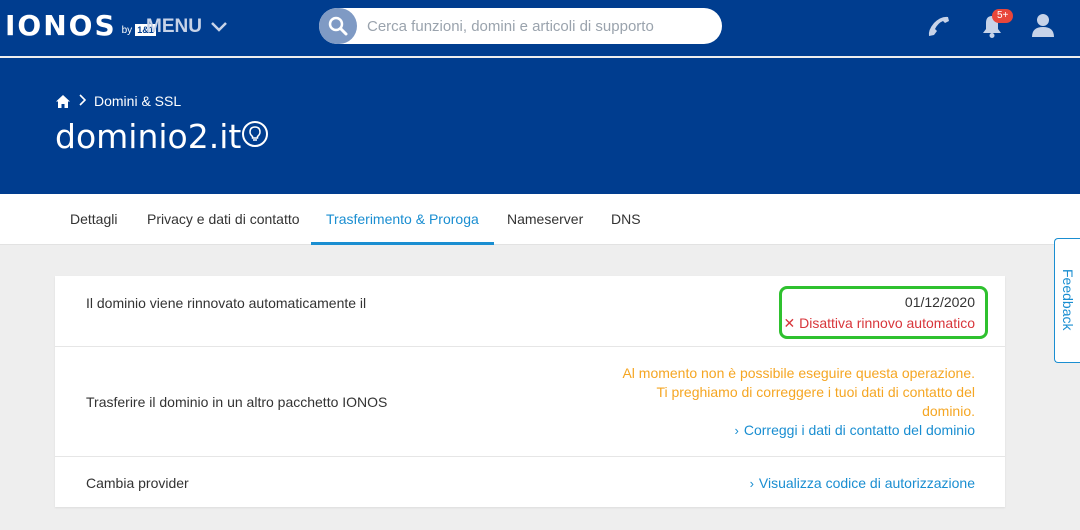  I want to click on disable-auto-renewal-label: Disattiva rinnovo automatico, so click(887, 323).